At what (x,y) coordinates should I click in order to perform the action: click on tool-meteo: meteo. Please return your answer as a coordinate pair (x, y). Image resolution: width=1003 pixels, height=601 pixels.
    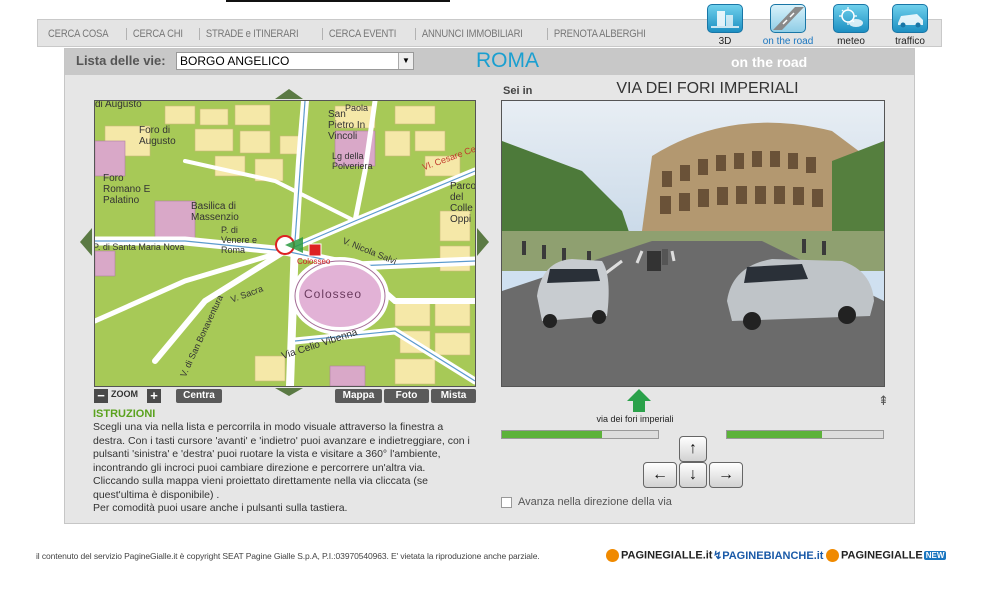
    Looking at the image, I should click on (851, 25).